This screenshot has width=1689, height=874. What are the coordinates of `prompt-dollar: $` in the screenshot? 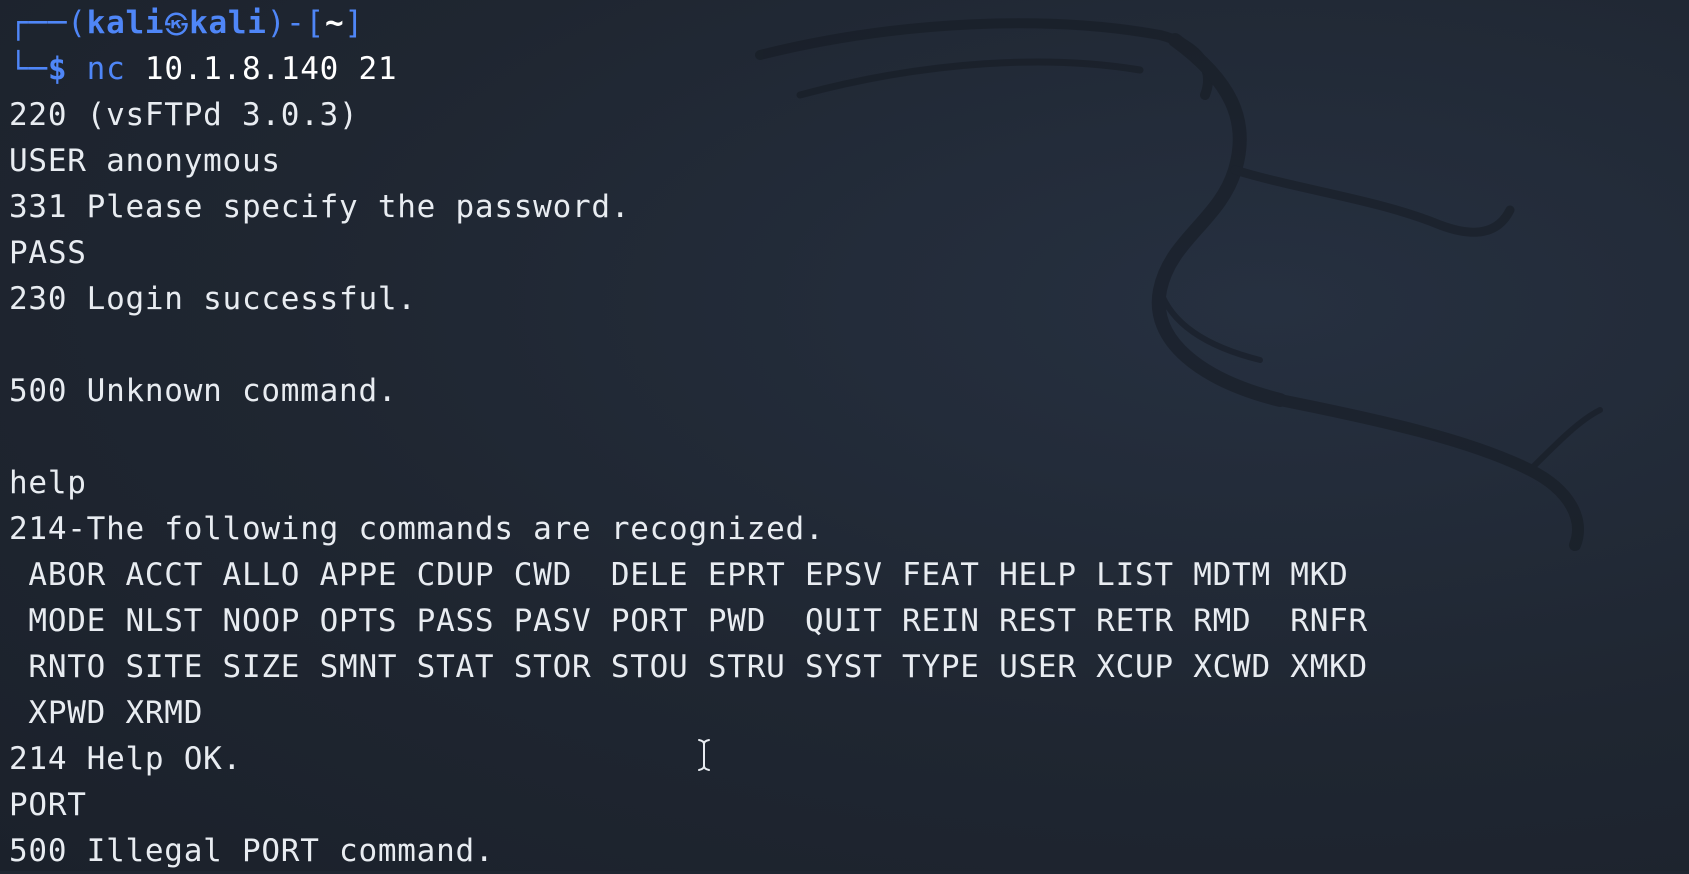 It's located at (57, 69).